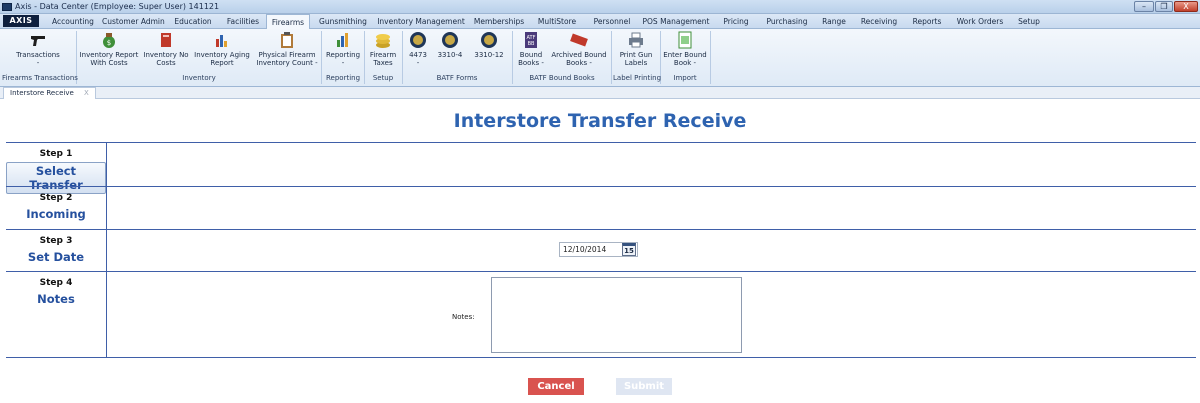 This screenshot has width=1200, height=403. I want to click on doc-tab-interstore-receive: Interstore Receive X, so click(49, 93).